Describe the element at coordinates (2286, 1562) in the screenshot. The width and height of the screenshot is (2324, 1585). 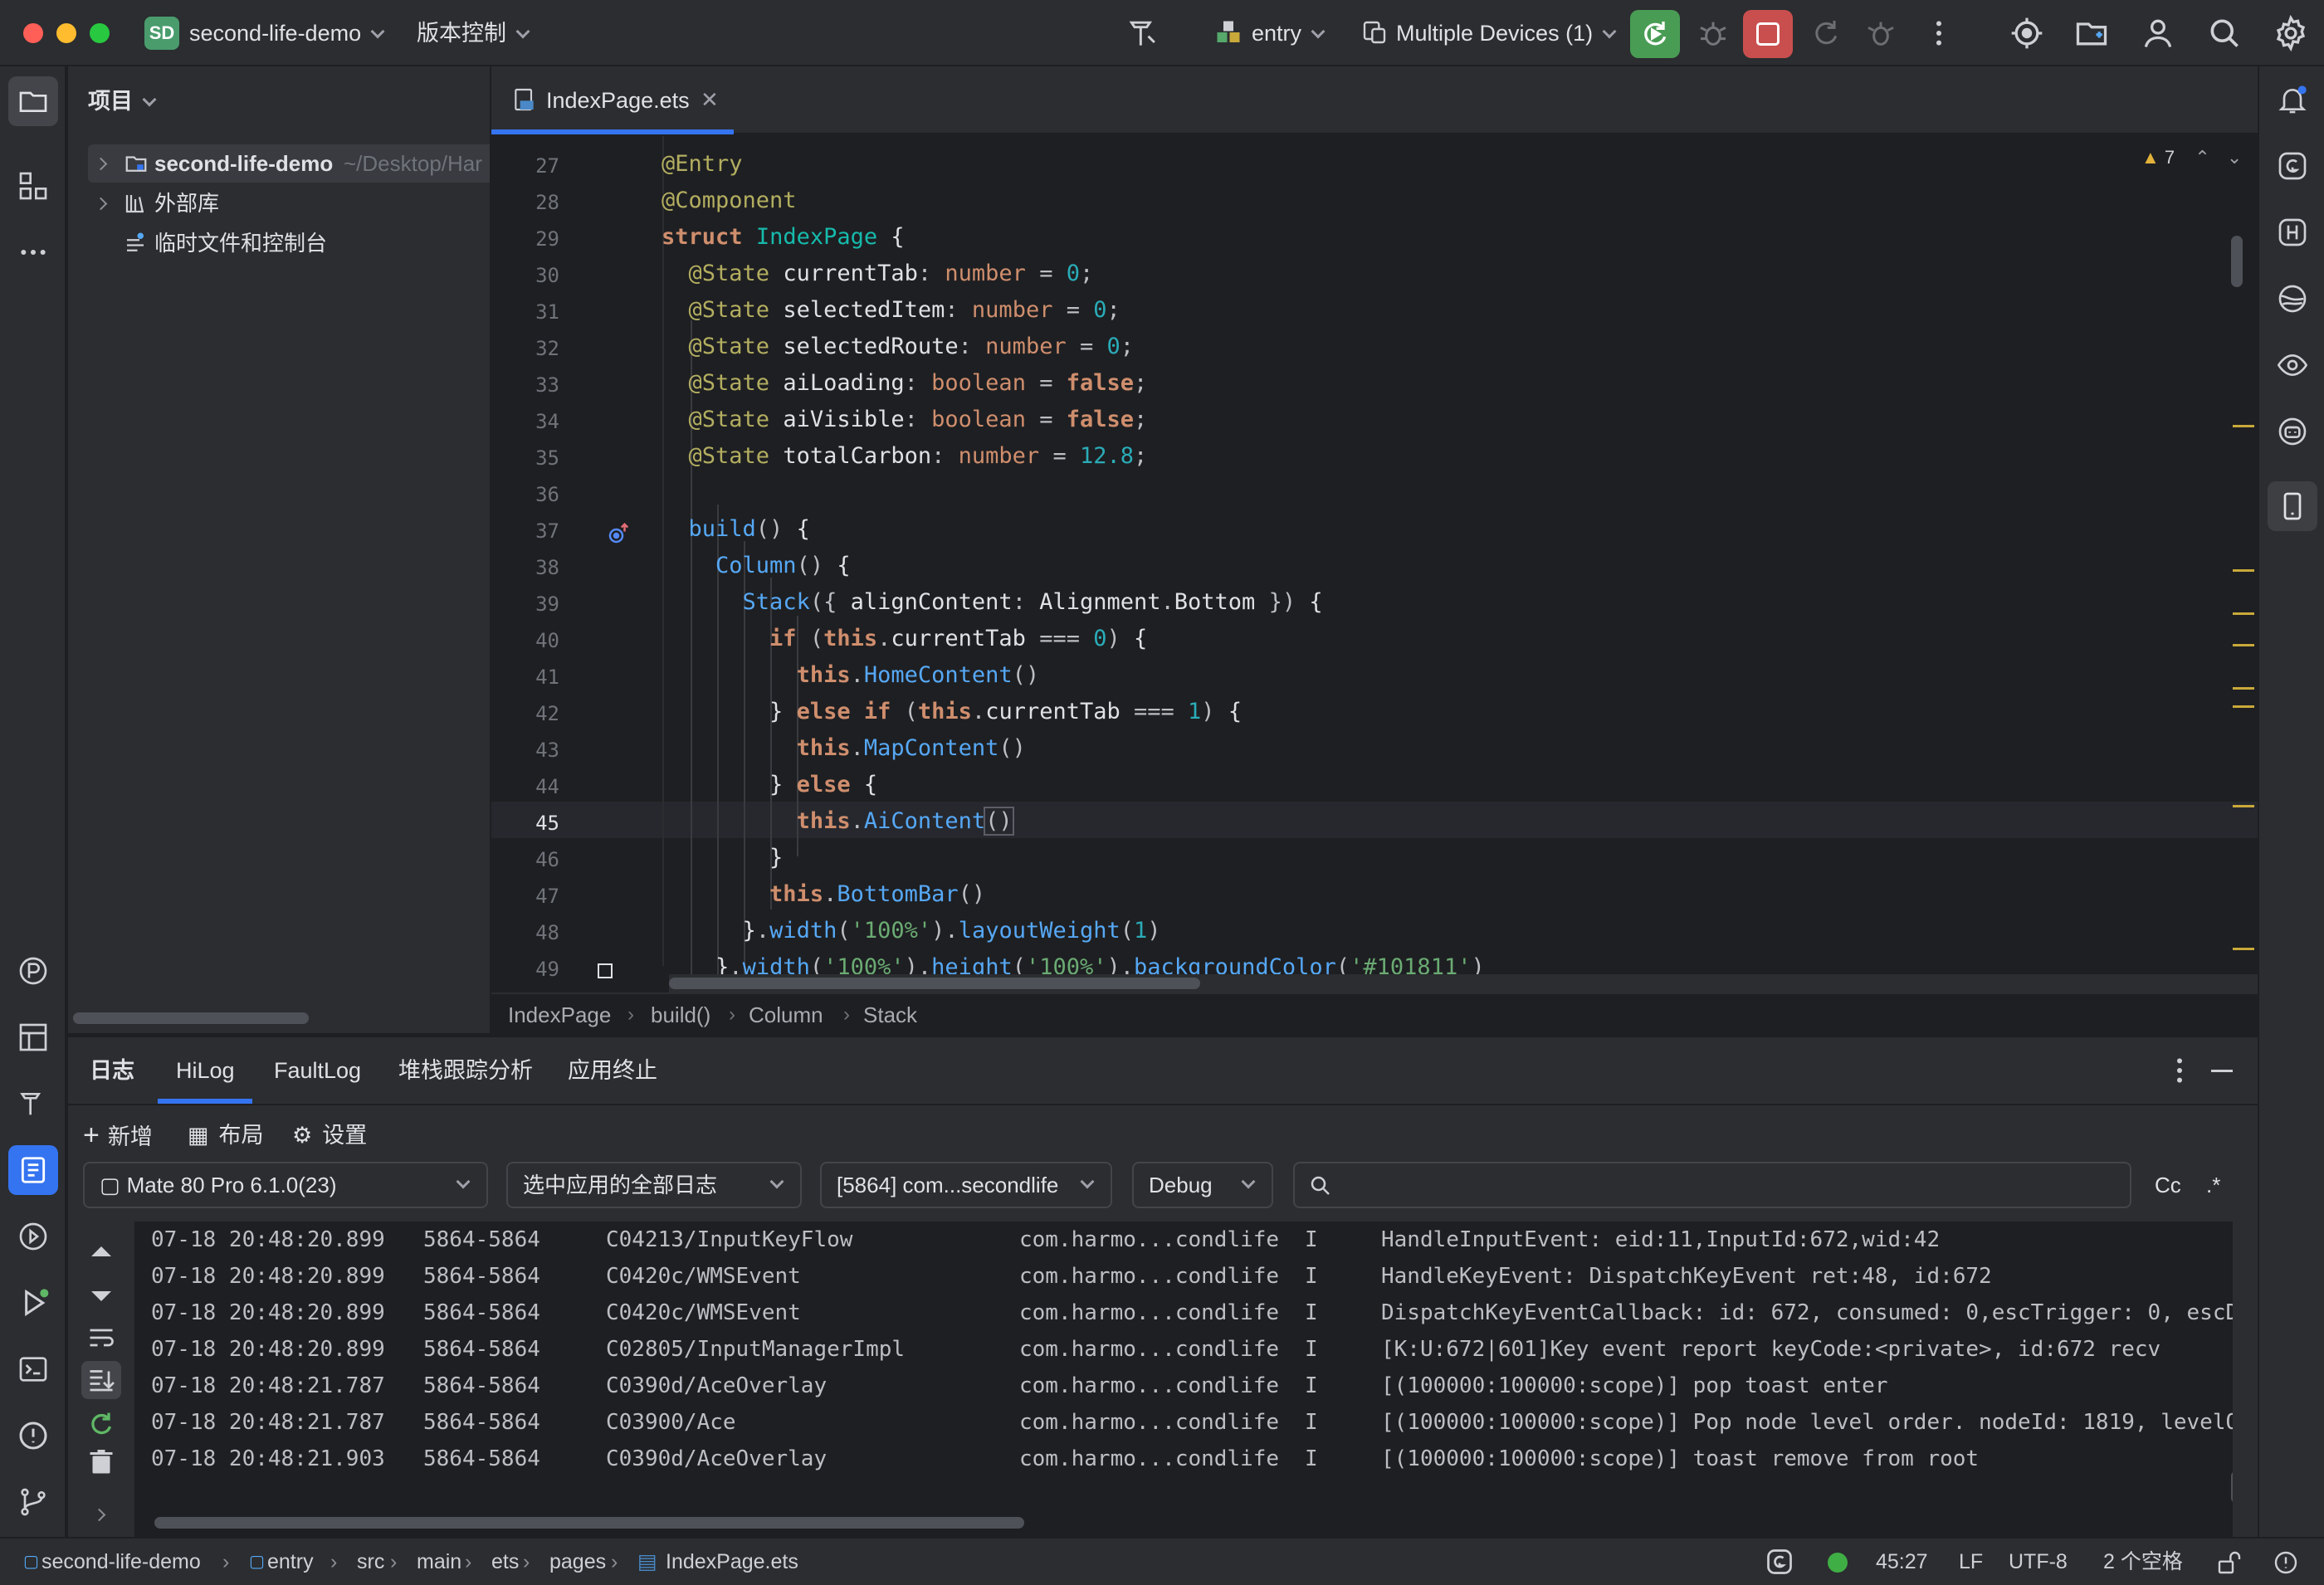
I see `problems-status-icon` at that location.